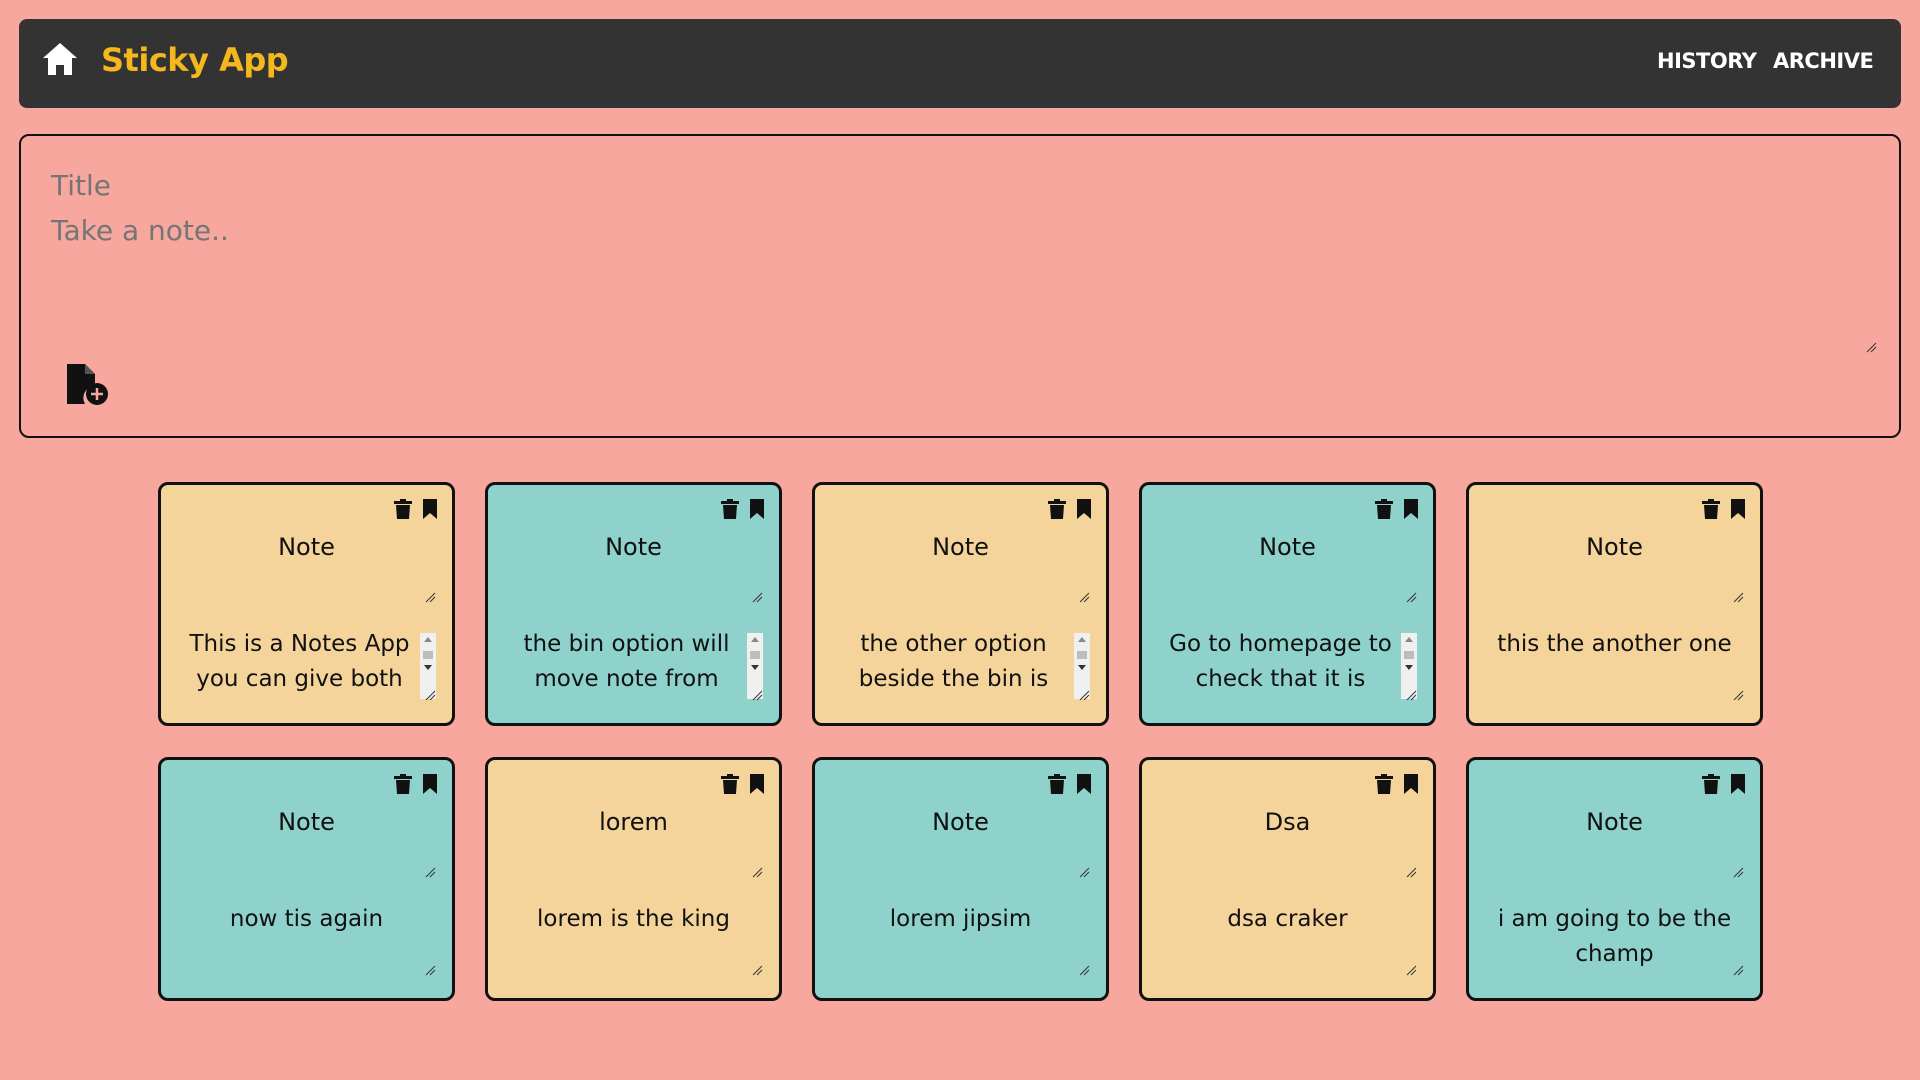 The width and height of the screenshot is (1920, 1080). I want to click on note-title: Dsa, so click(1287, 822).